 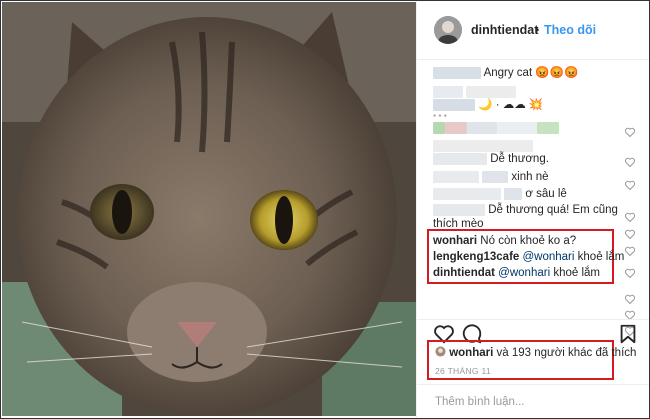 I want to click on comment-item: wonhari Nó còn khoẻ ko a?, so click(x=533, y=241).